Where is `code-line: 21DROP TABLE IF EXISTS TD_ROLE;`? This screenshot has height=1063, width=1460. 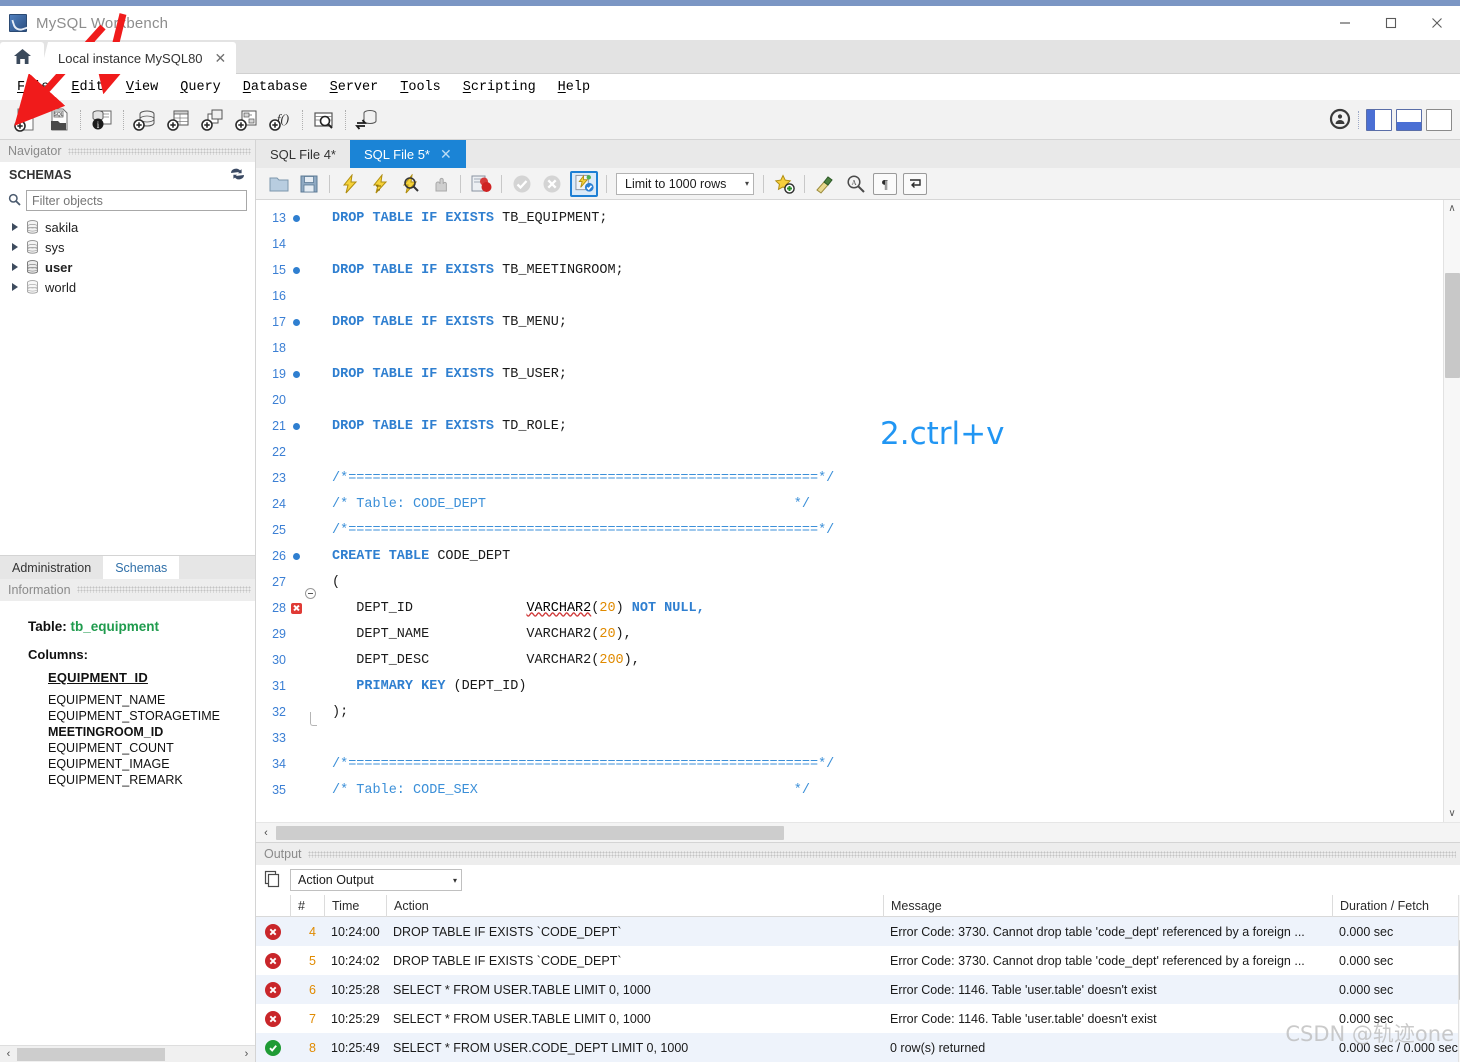 code-line: 21DROP TABLE IF EXISTS TD_ROLE; is located at coordinates (849, 426).